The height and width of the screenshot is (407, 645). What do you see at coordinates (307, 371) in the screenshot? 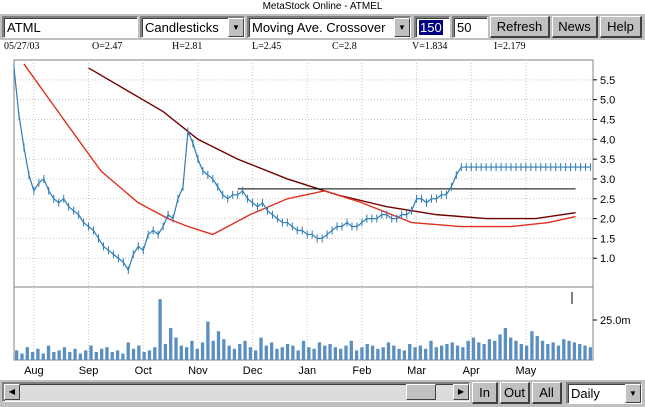
I see `month-label: Jan` at bounding box center [307, 371].